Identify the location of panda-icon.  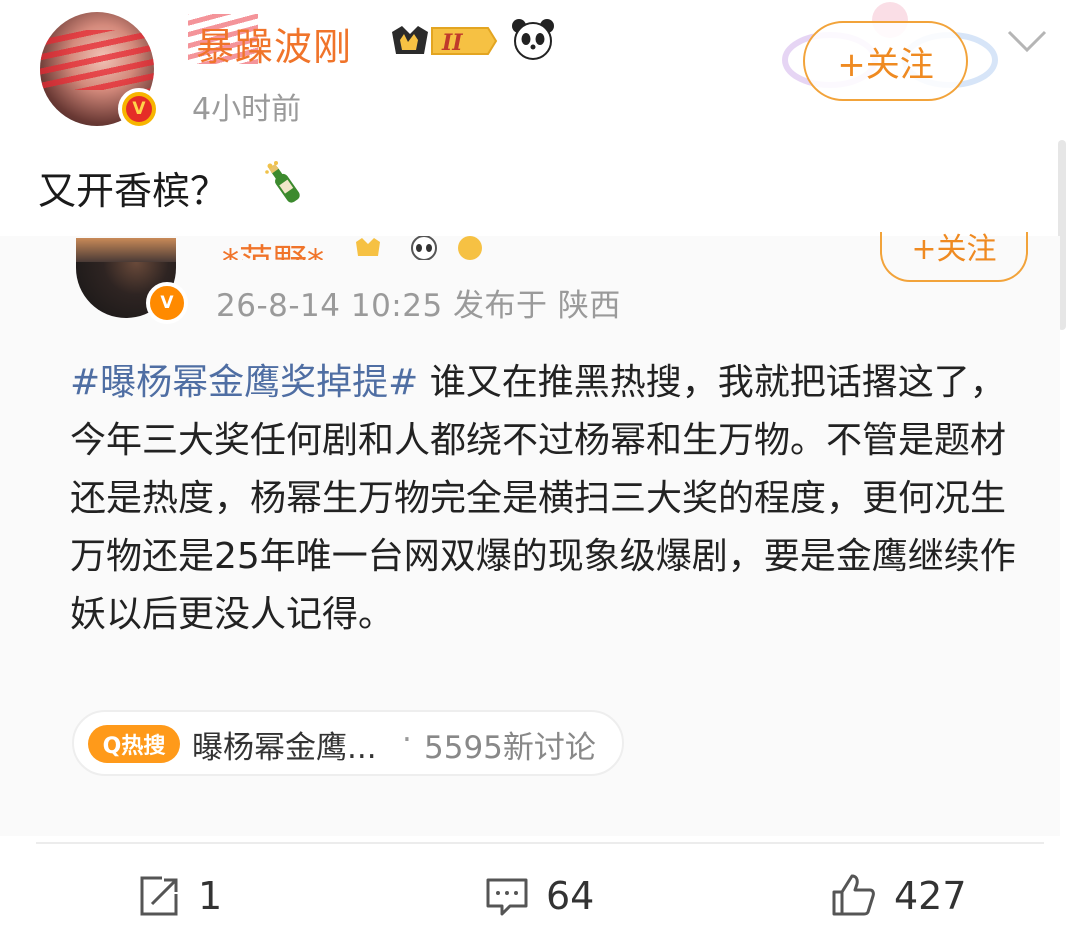
(533, 39).